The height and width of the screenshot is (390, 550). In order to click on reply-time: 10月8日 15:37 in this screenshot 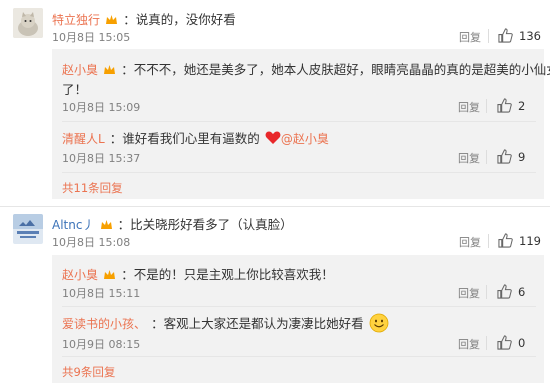, I will do `click(101, 158)`.